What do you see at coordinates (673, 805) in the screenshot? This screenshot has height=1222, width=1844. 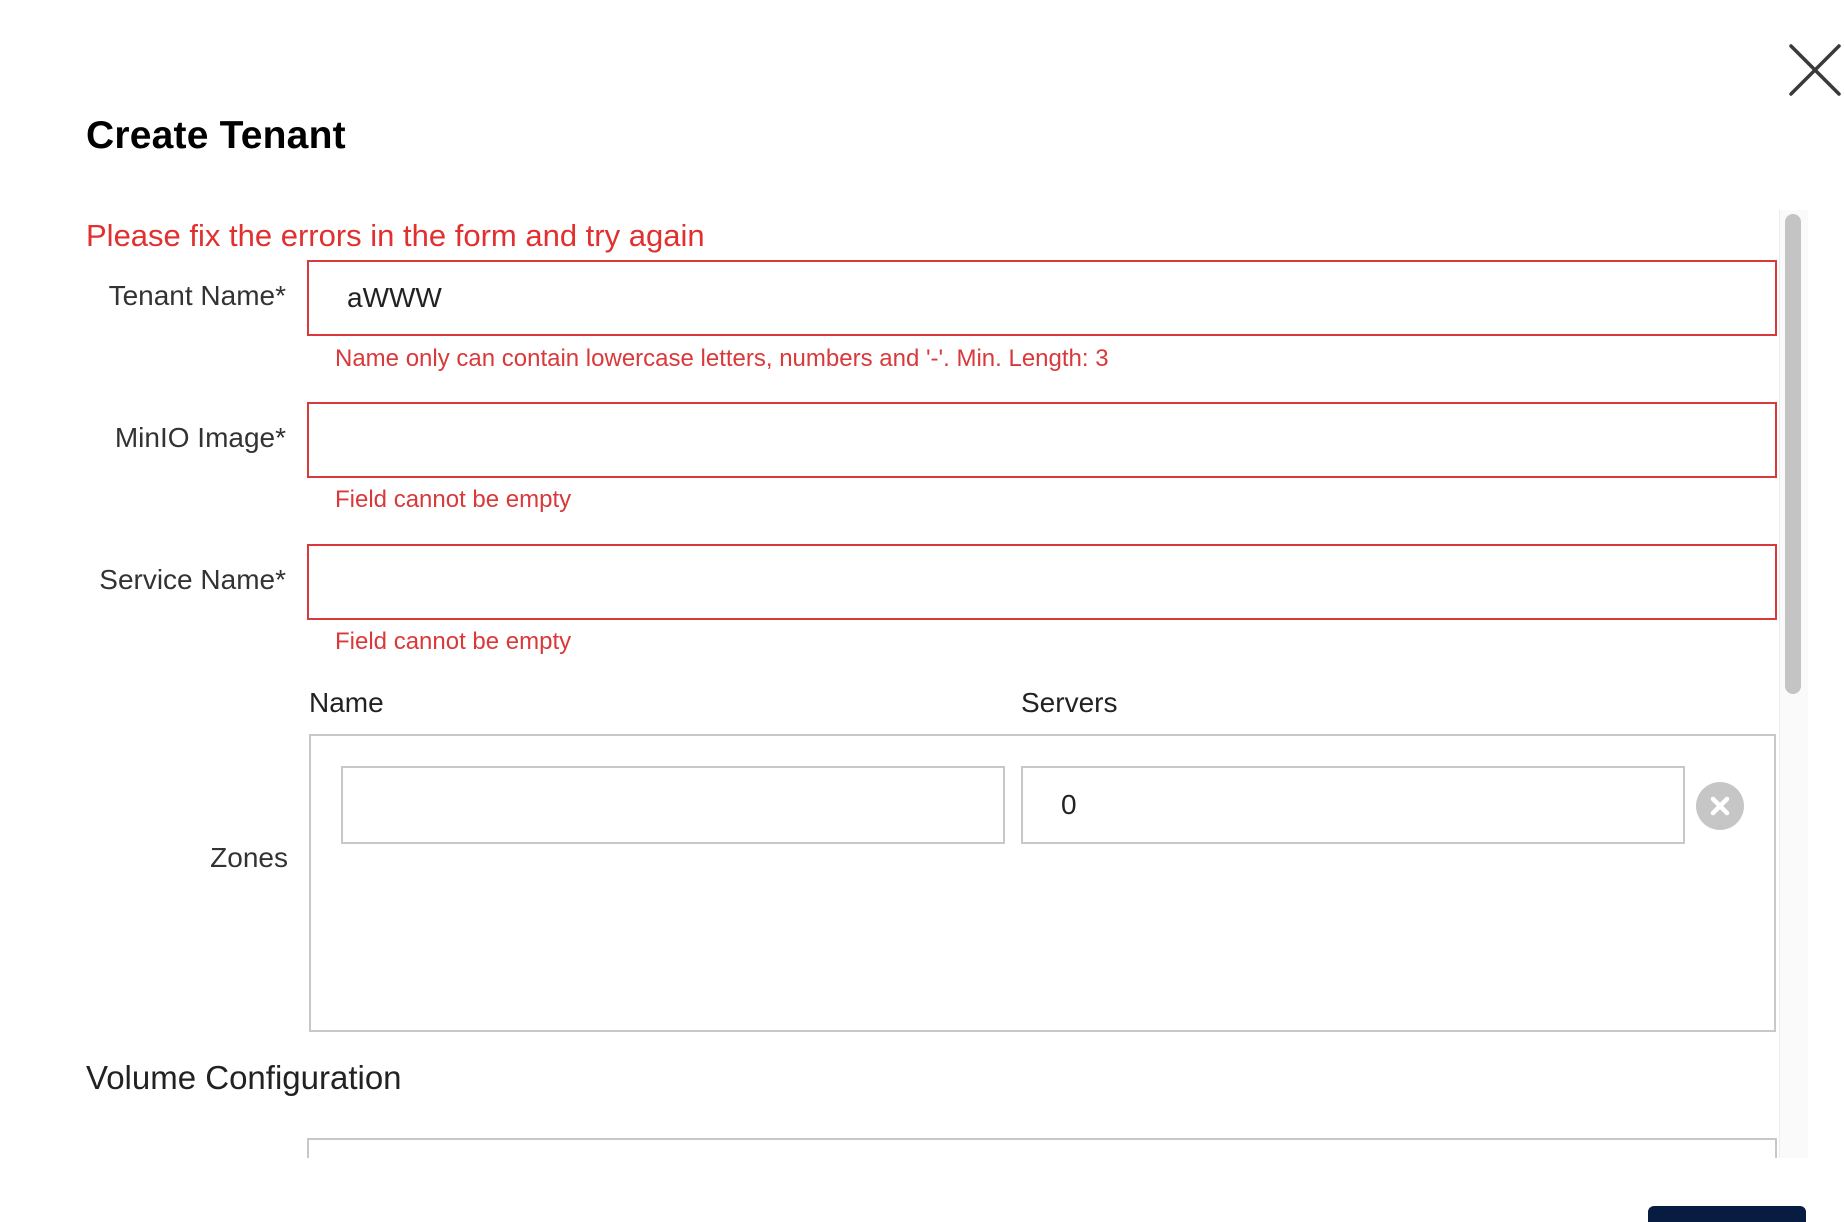 I see `zone-name-input` at bounding box center [673, 805].